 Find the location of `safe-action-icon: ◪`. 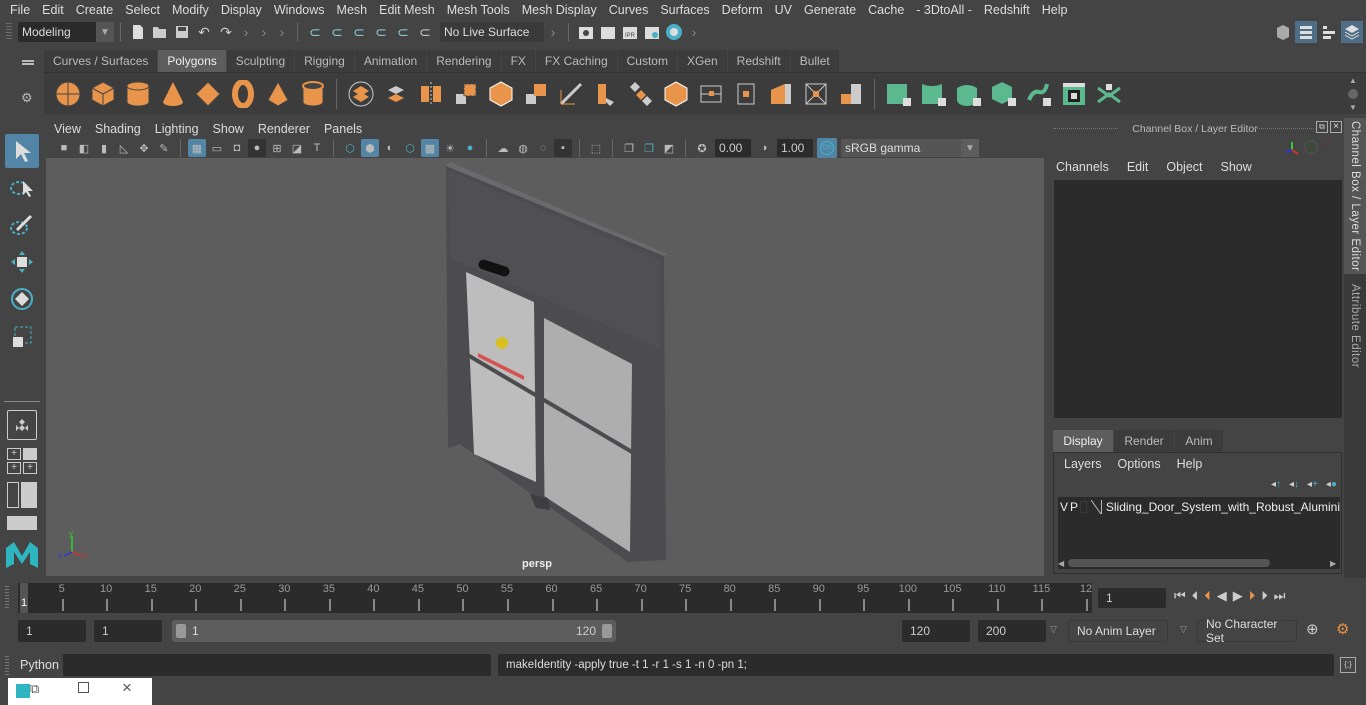

safe-action-icon: ◪ is located at coordinates (297, 148).